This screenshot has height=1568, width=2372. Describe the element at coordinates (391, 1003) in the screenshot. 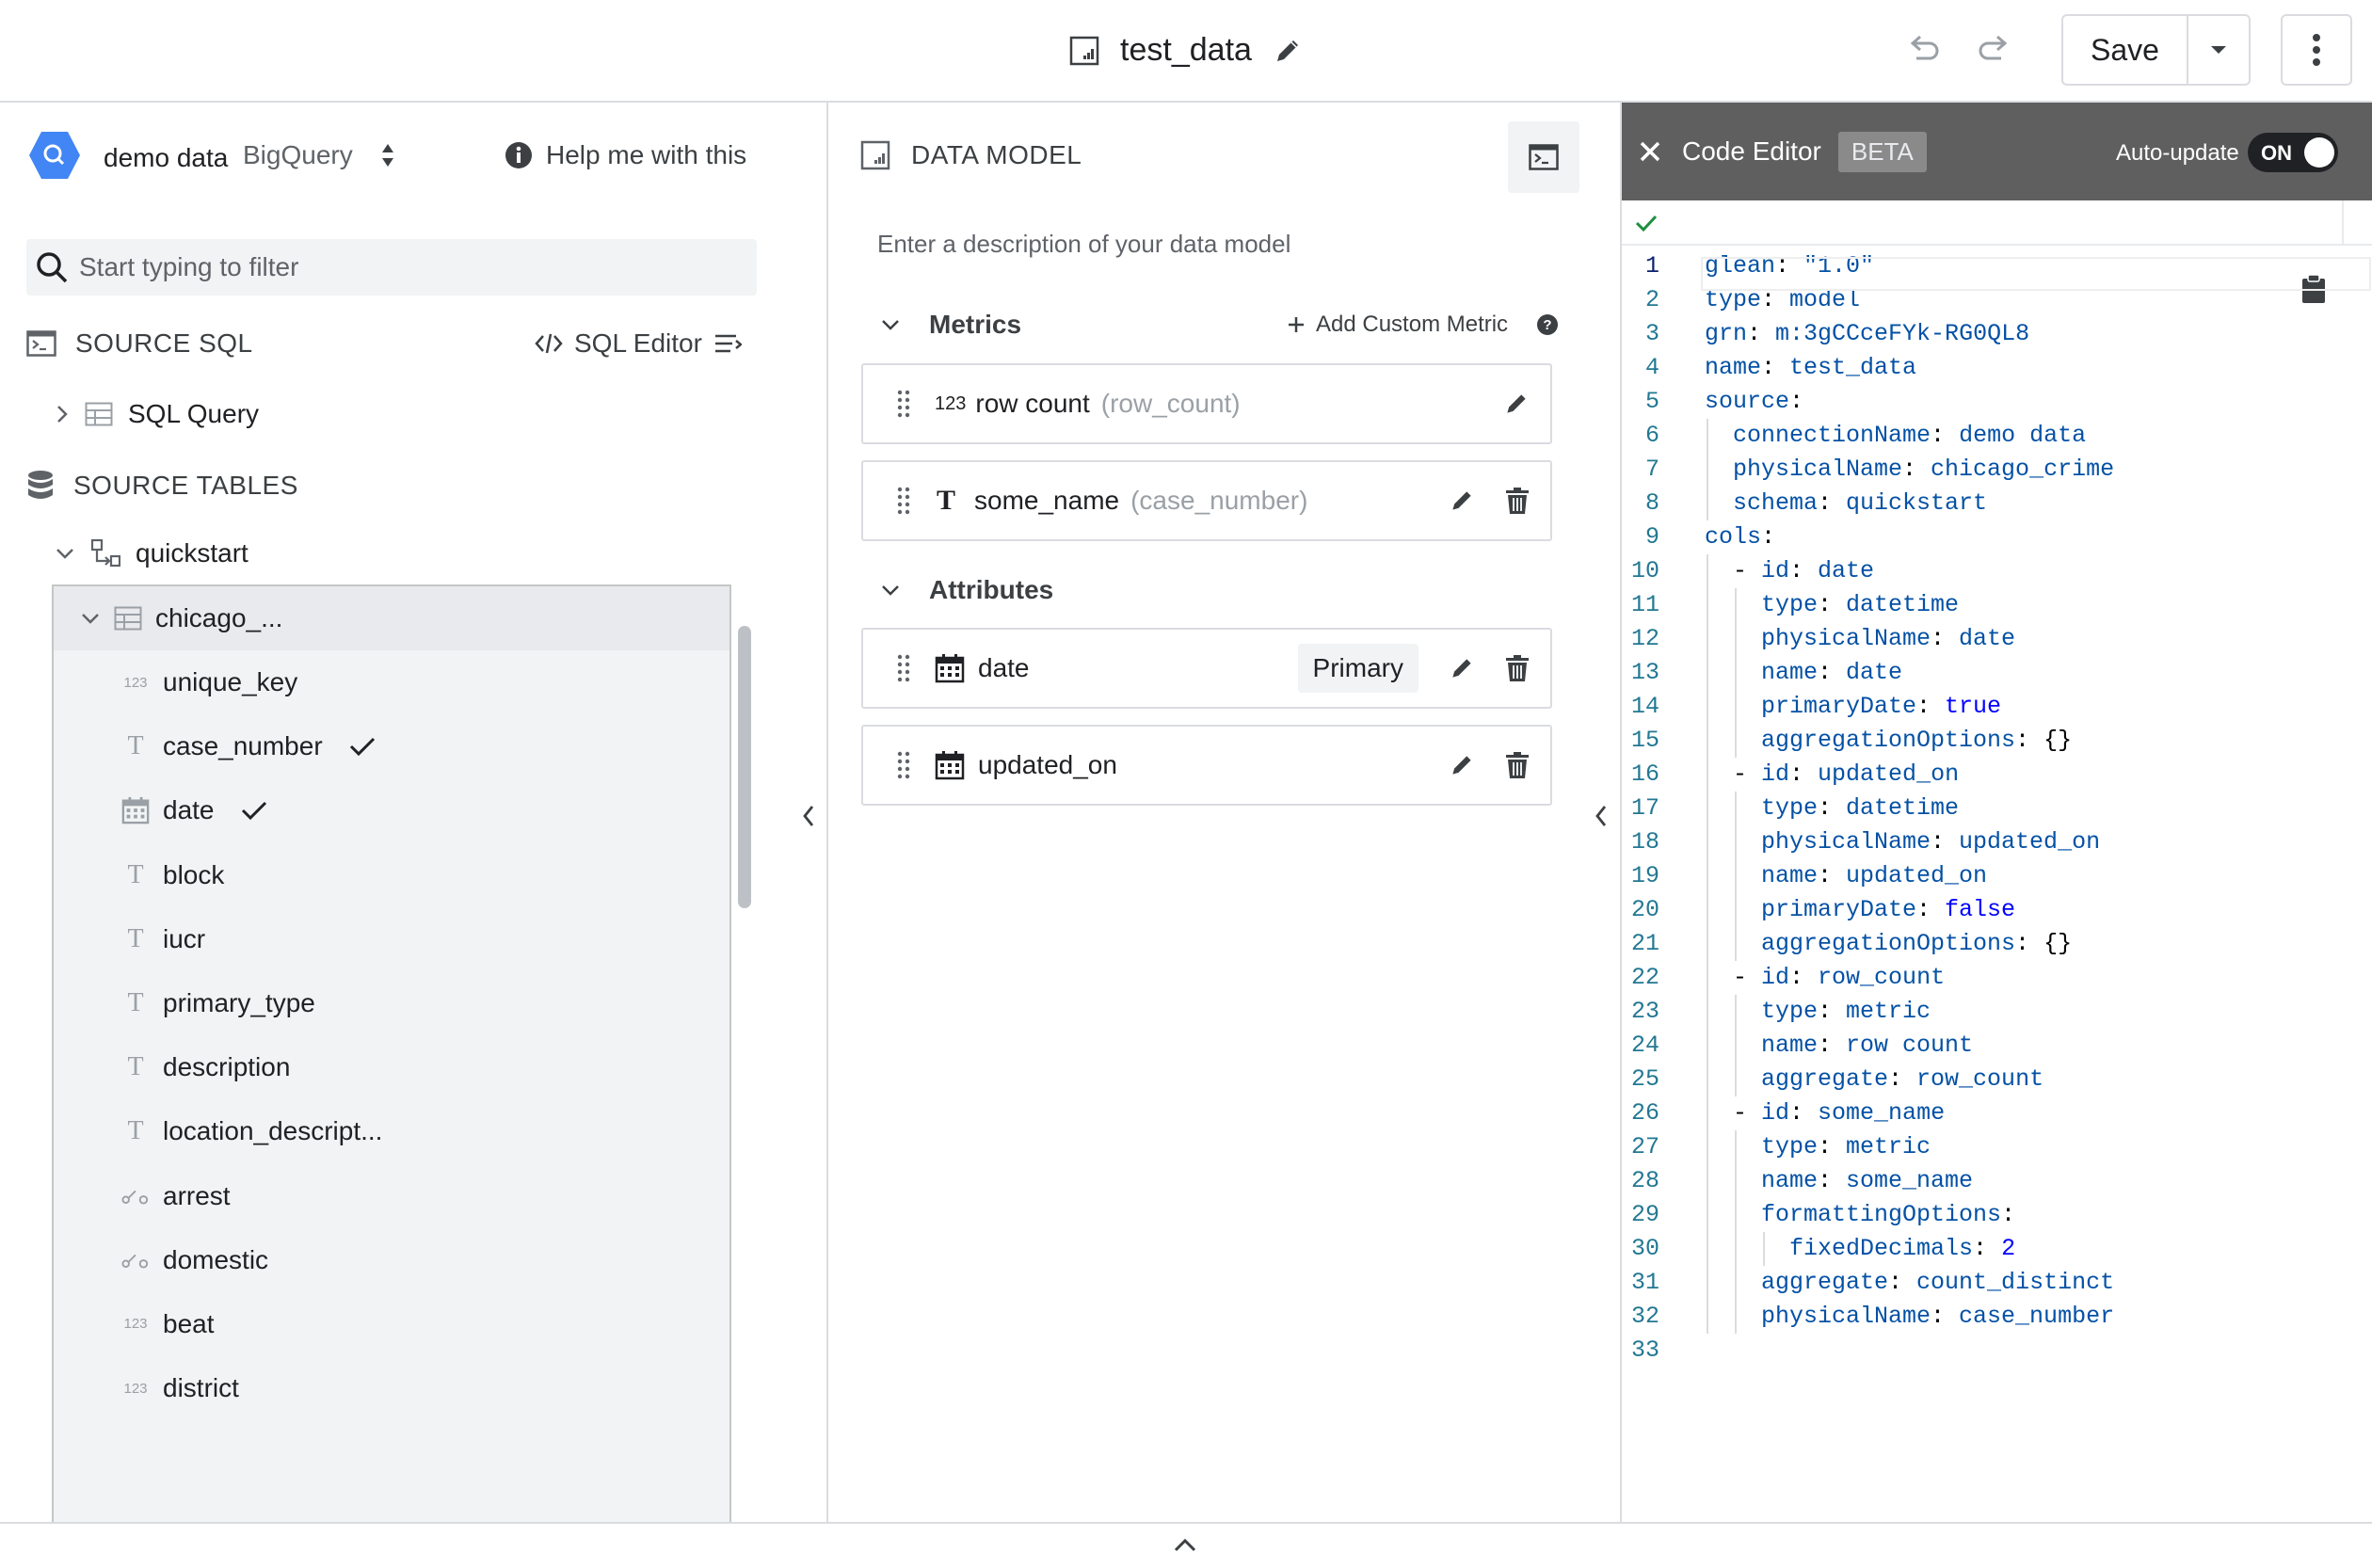

I see `field-row: Tprimary_type` at that location.